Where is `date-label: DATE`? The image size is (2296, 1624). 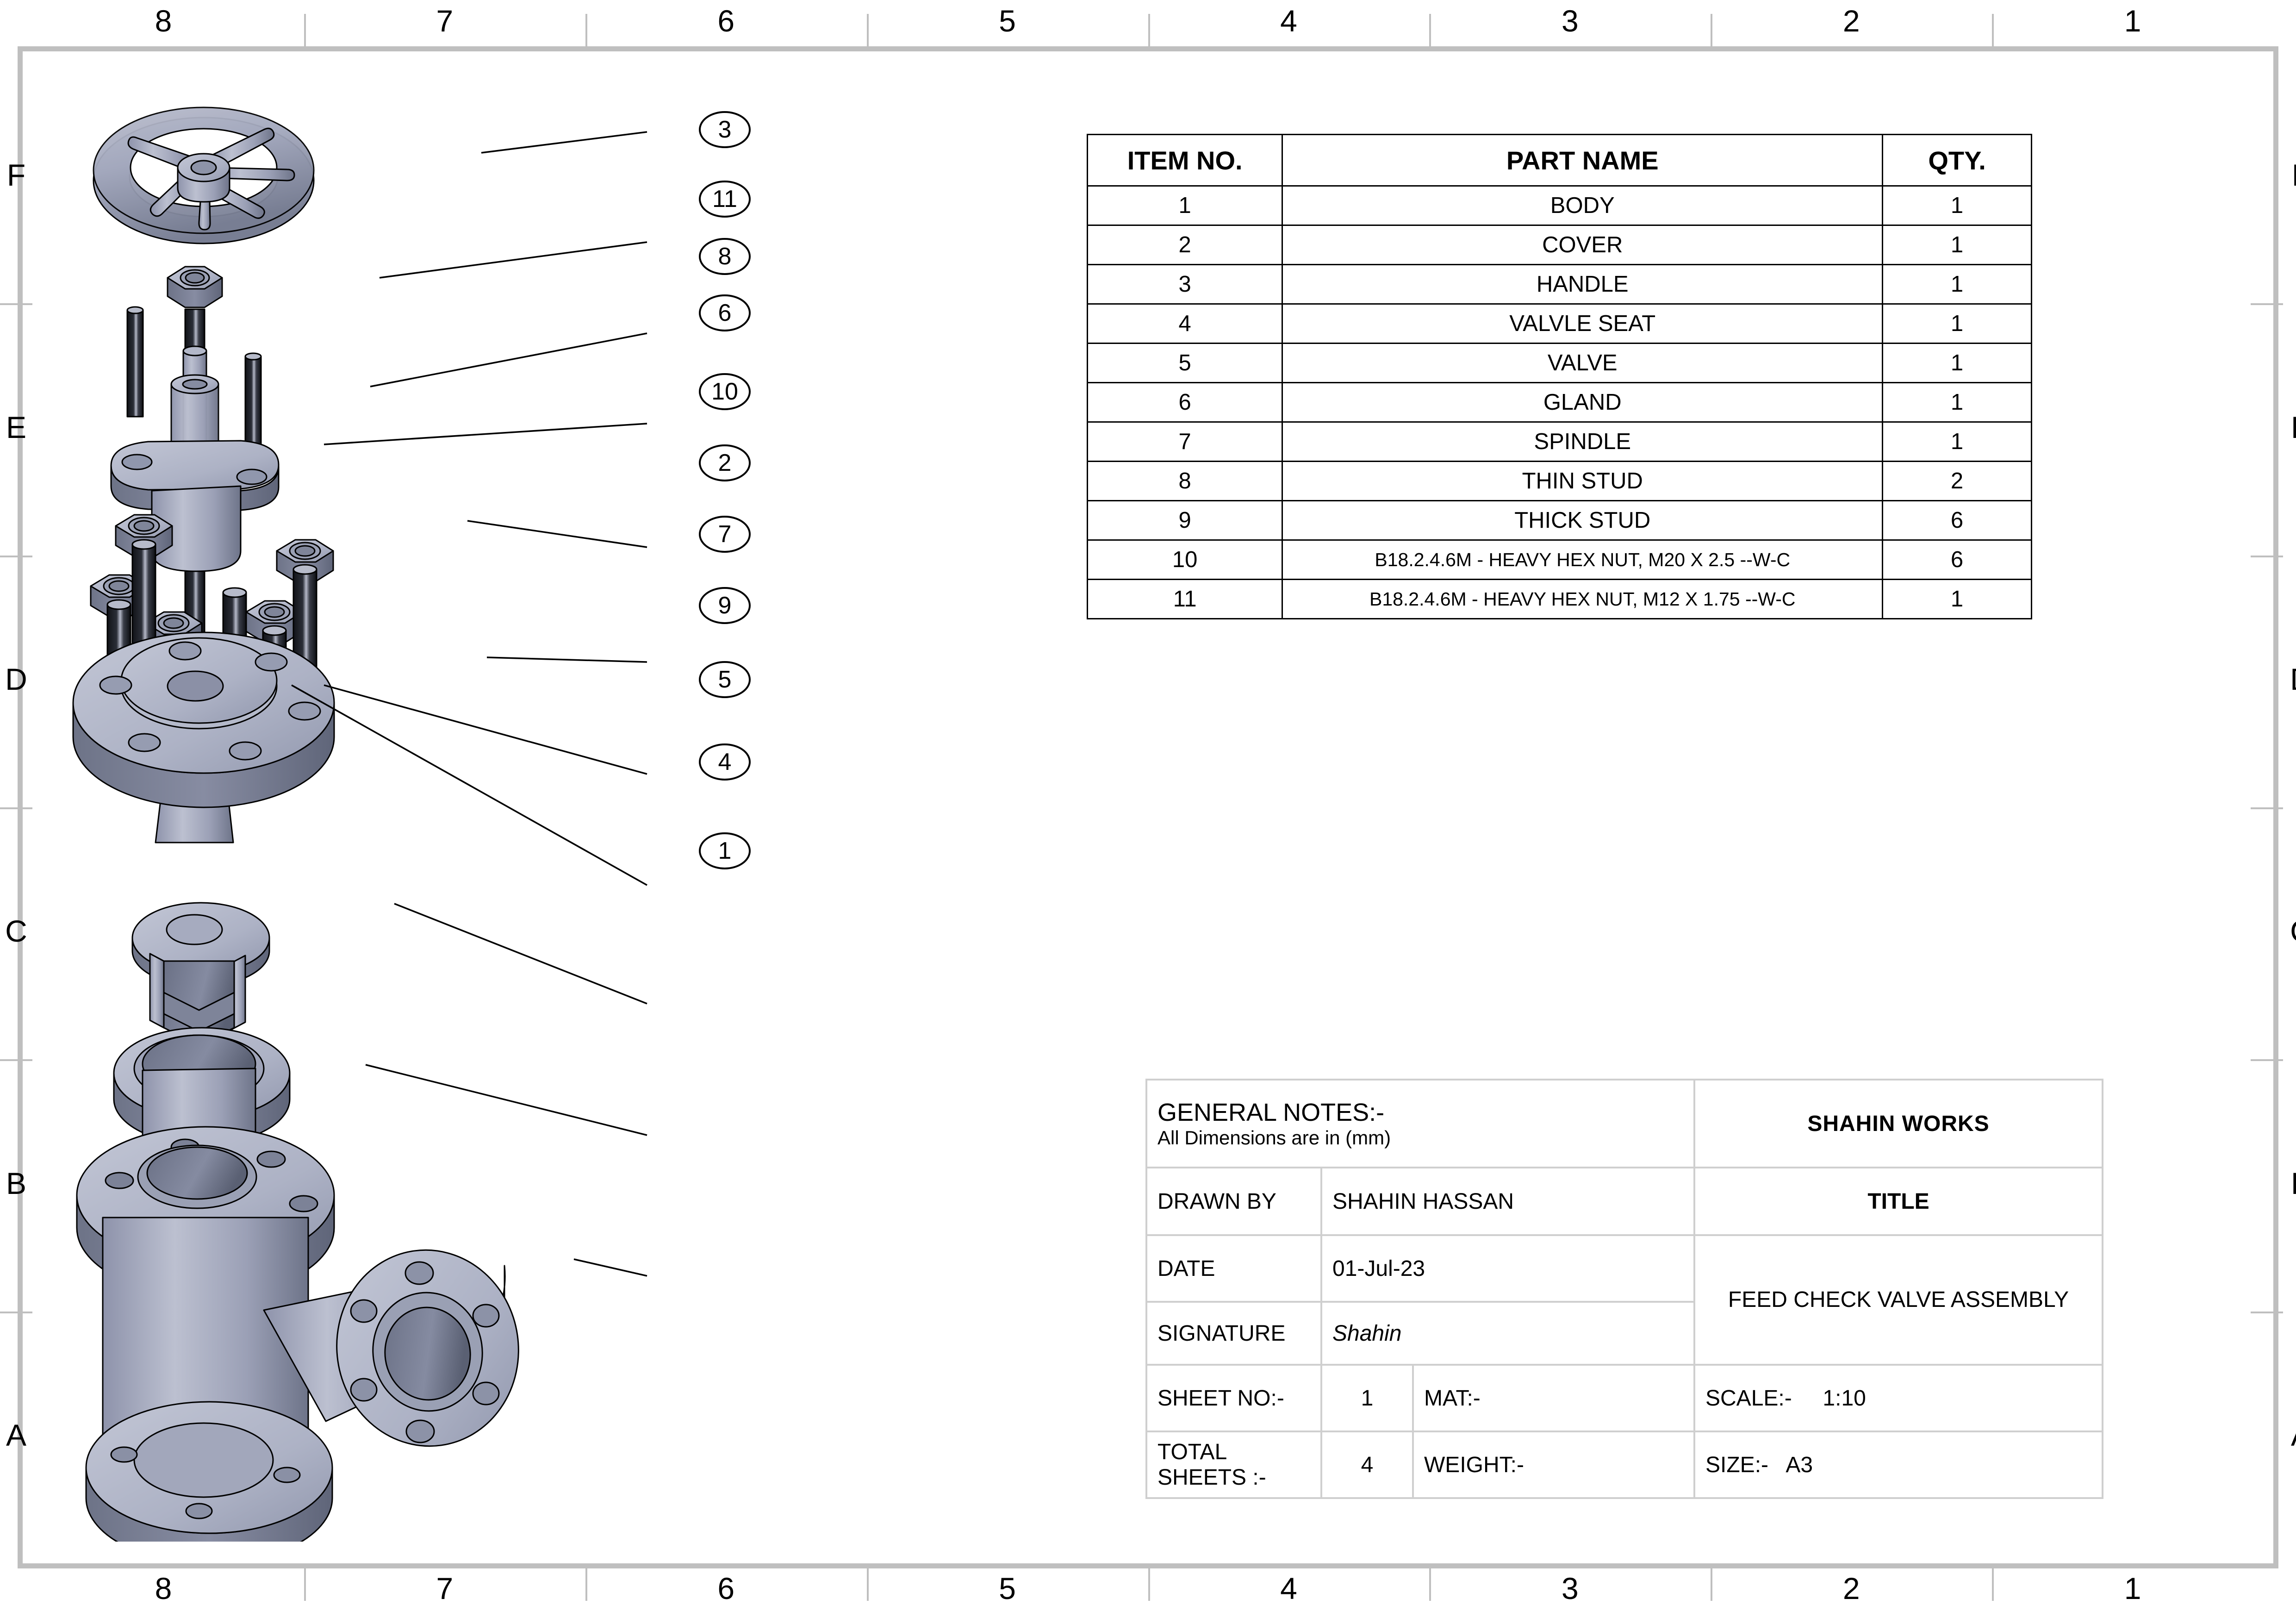
date-label: DATE is located at coordinates (1233, 1268).